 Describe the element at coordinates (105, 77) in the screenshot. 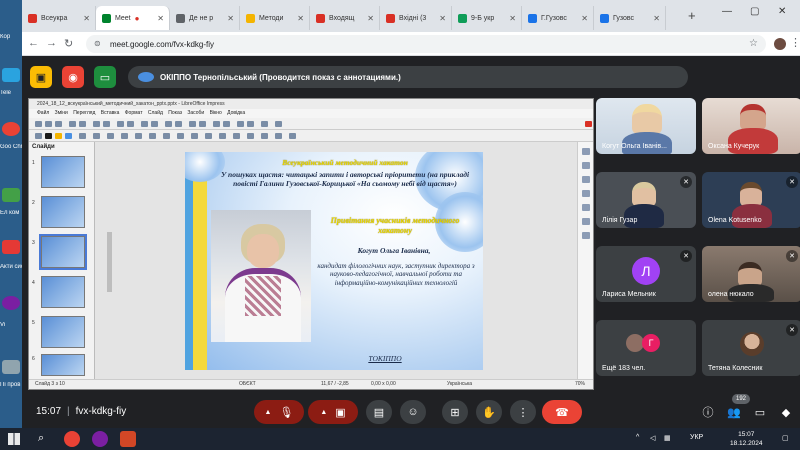

I see `present-screen-icon: ▭` at that location.